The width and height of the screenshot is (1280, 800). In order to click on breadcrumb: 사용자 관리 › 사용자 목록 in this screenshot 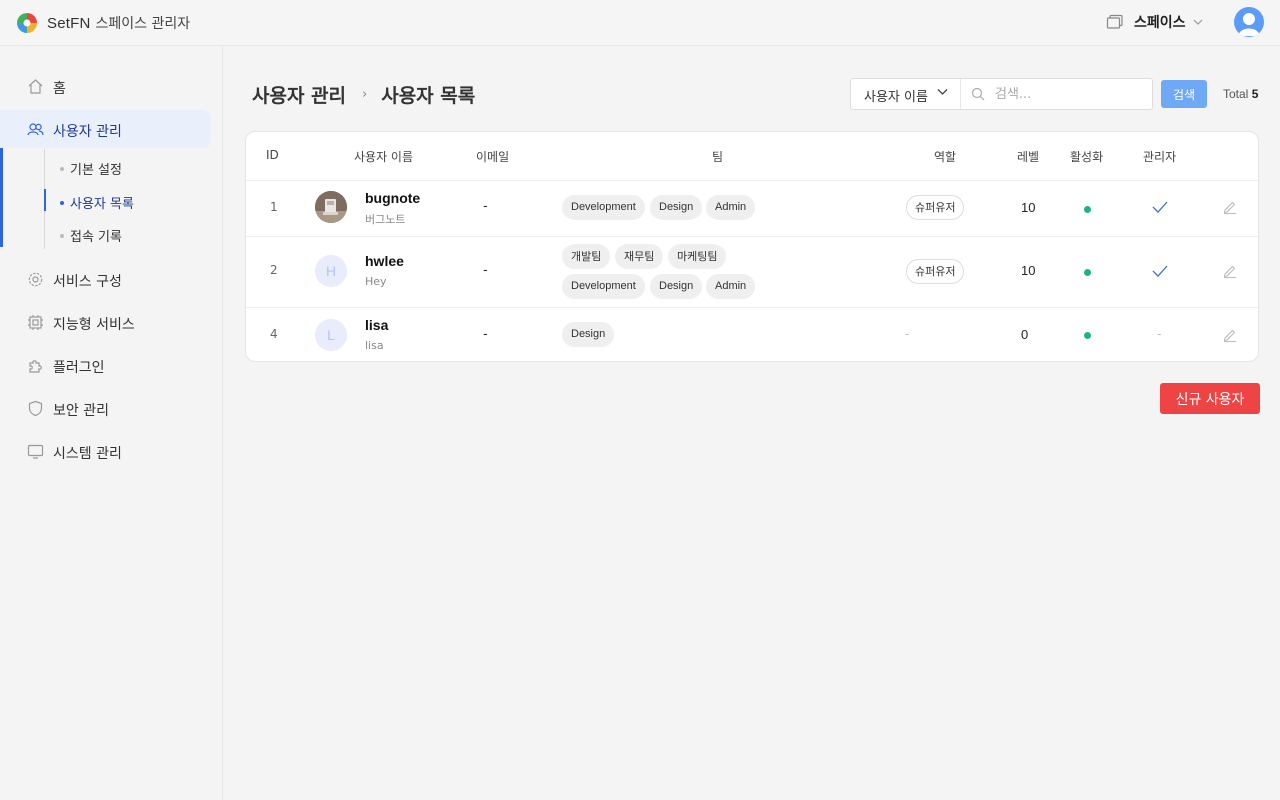, I will do `click(363, 94)`.